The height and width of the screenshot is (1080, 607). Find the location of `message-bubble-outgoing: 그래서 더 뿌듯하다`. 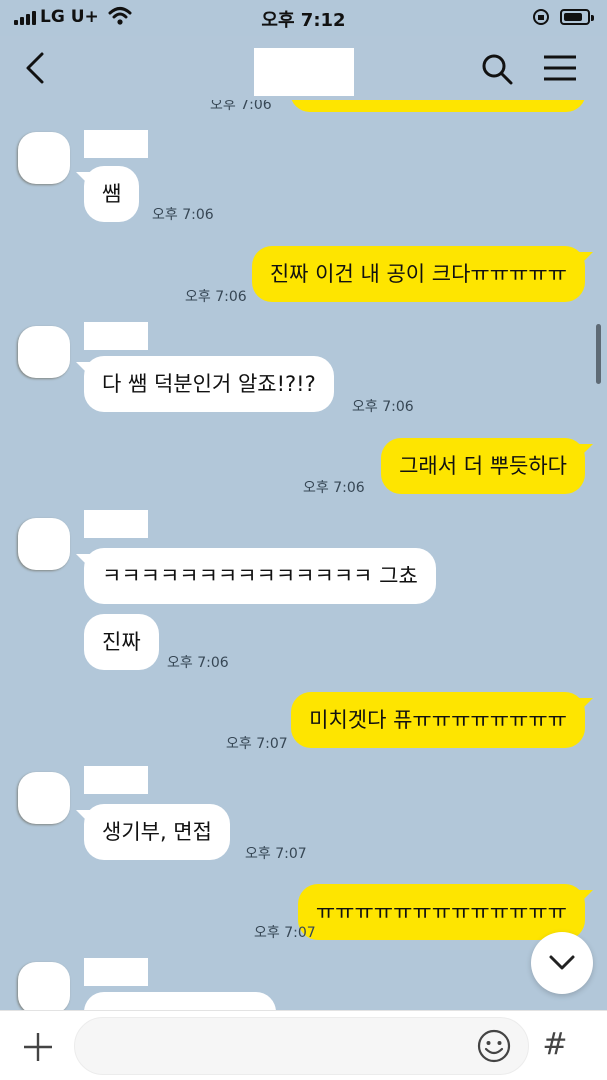

message-bubble-outgoing: 그래서 더 뿌듯하다 is located at coordinates (487, 466).